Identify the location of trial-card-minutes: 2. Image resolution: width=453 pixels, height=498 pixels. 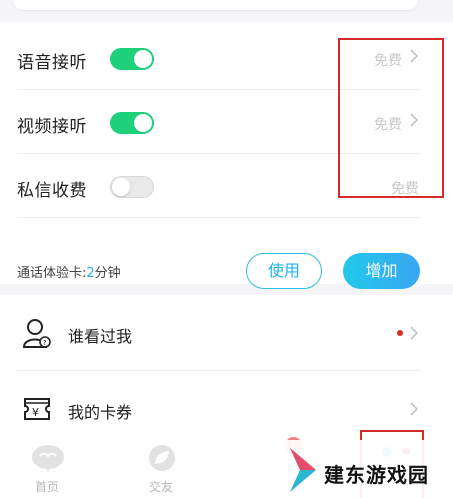
(90, 273).